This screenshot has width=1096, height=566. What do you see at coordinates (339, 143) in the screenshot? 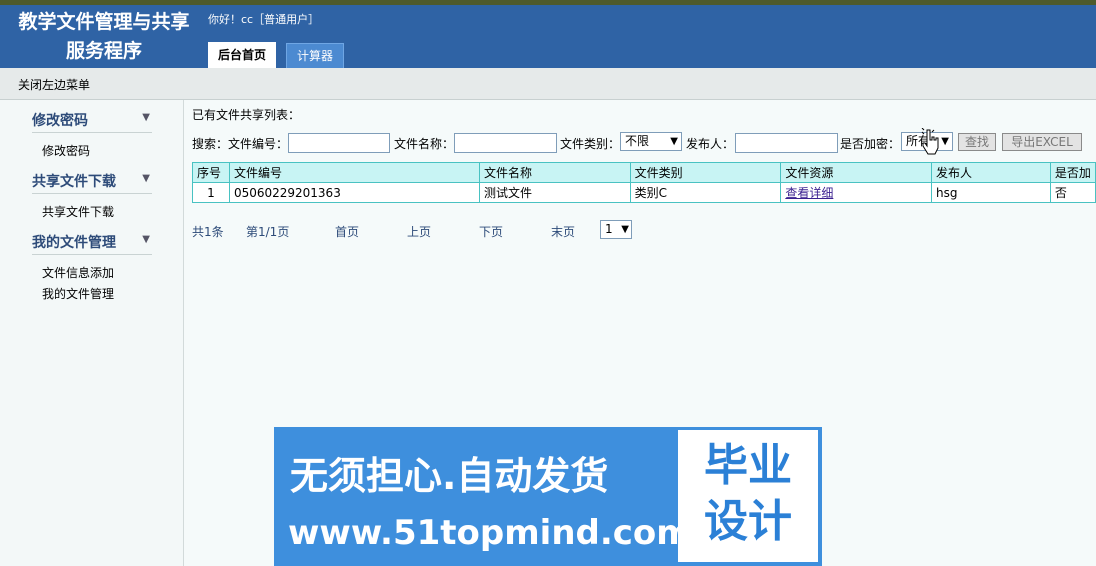
I see `file-no-input` at bounding box center [339, 143].